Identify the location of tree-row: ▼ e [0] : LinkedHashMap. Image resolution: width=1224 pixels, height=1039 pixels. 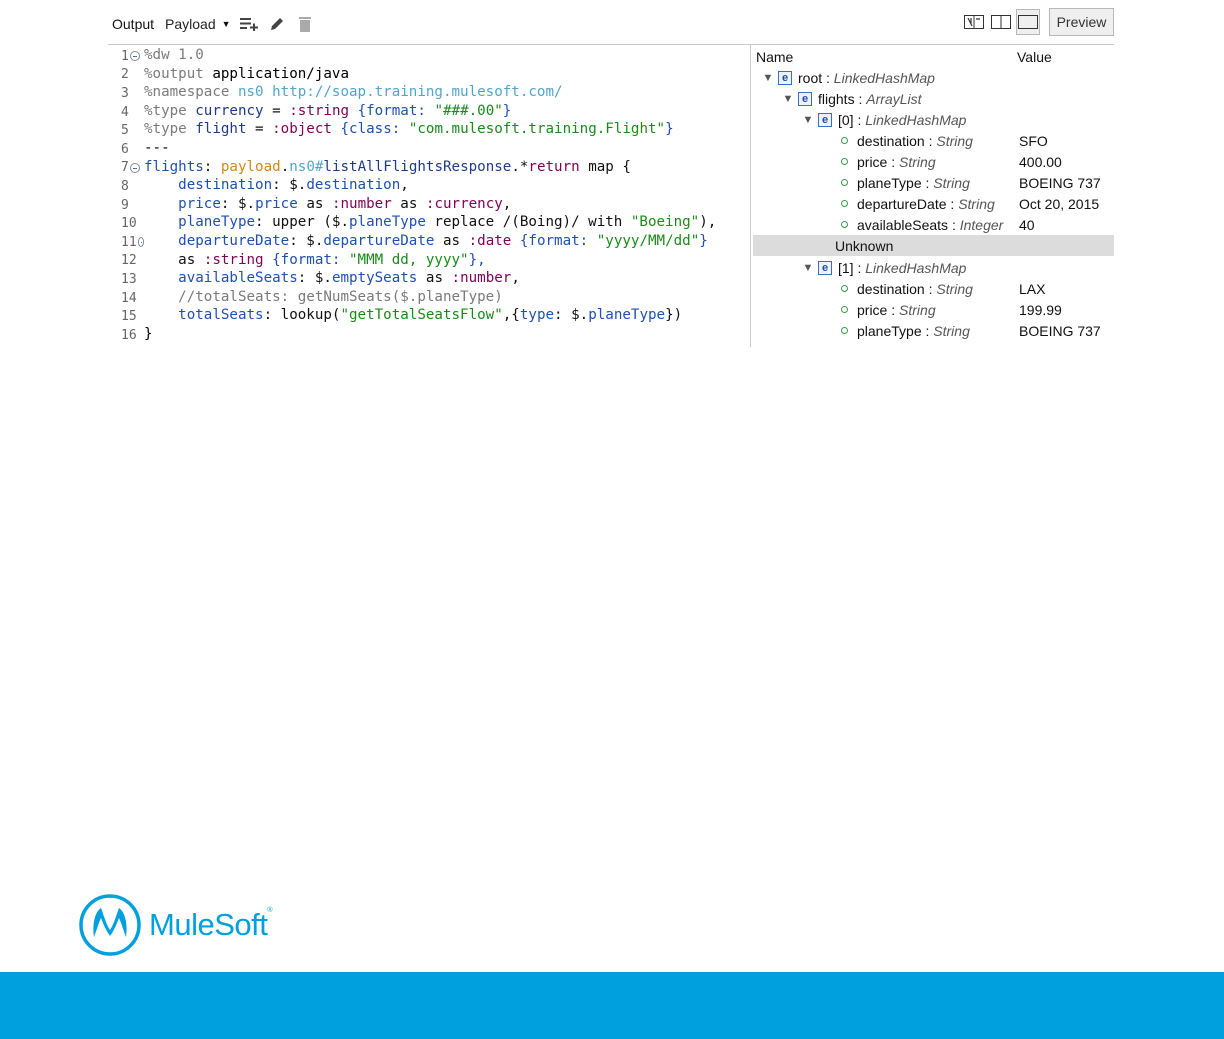
(933, 119).